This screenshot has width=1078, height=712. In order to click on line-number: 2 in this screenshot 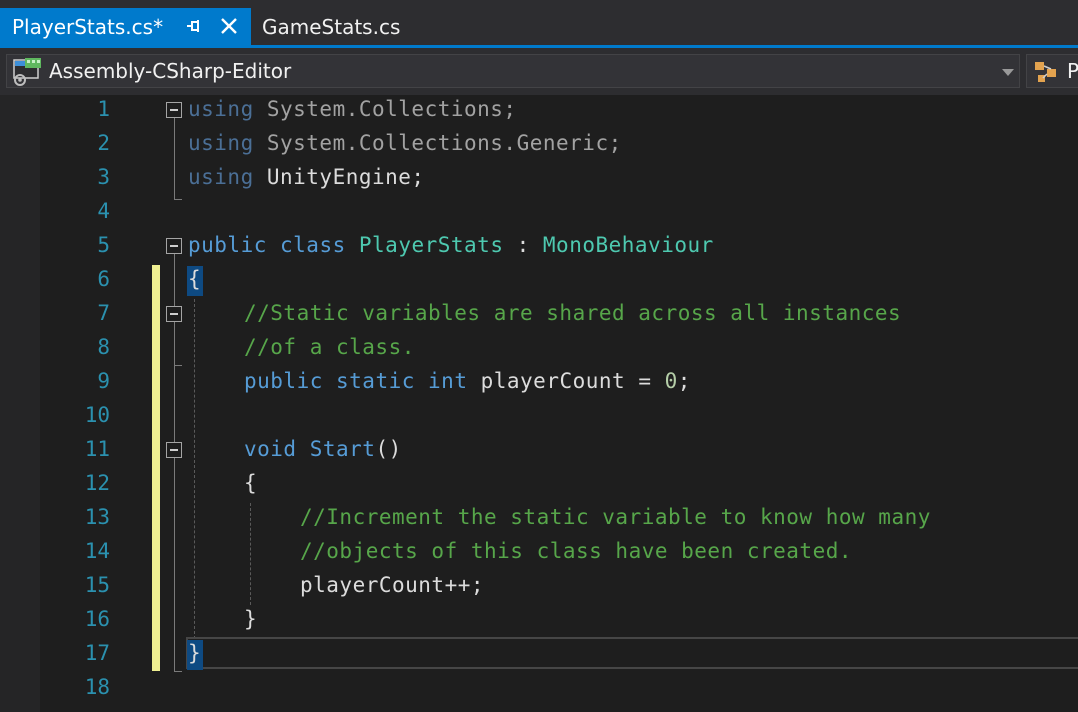, I will do `click(103, 143)`.